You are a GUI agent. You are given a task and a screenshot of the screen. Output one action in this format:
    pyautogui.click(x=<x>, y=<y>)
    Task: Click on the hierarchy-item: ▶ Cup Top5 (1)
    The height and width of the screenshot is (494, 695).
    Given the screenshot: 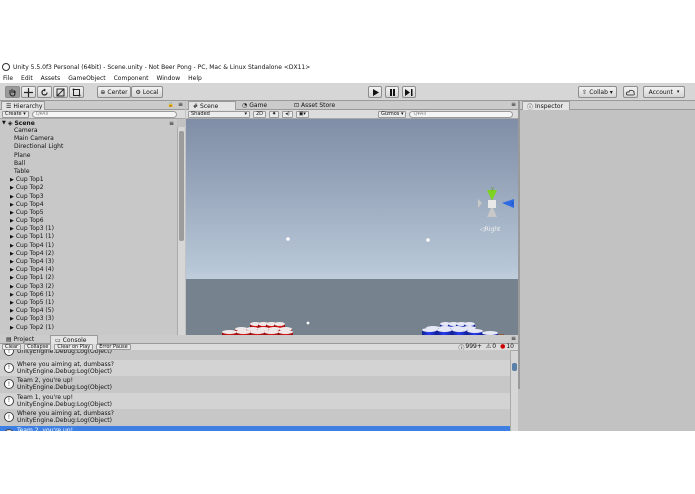 What is the action you would take?
    pyautogui.click(x=88, y=303)
    